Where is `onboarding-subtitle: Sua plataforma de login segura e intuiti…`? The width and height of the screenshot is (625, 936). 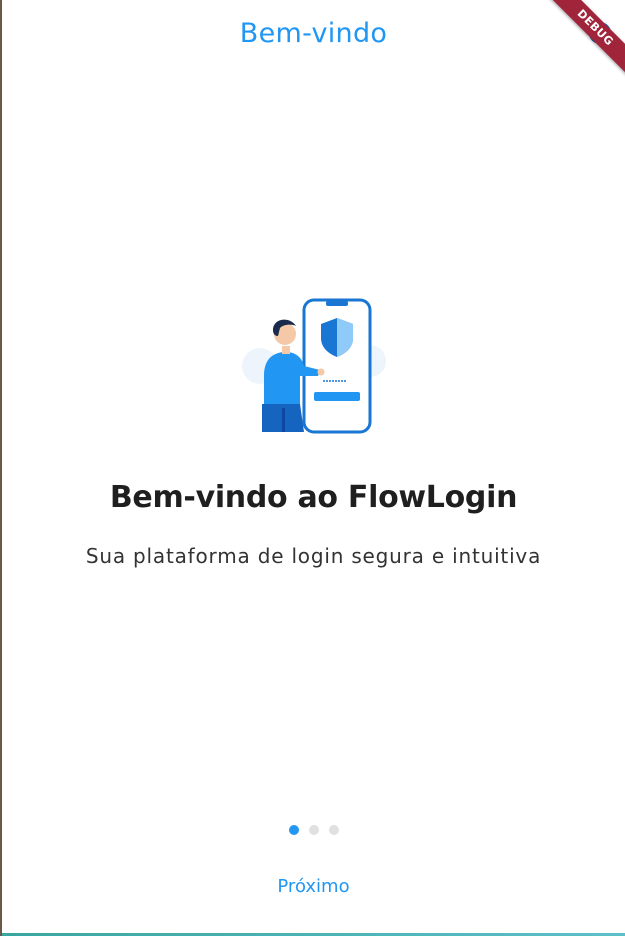 onboarding-subtitle: Sua plataforma de login segura e intuiti… is located at coordinates (313, 556).